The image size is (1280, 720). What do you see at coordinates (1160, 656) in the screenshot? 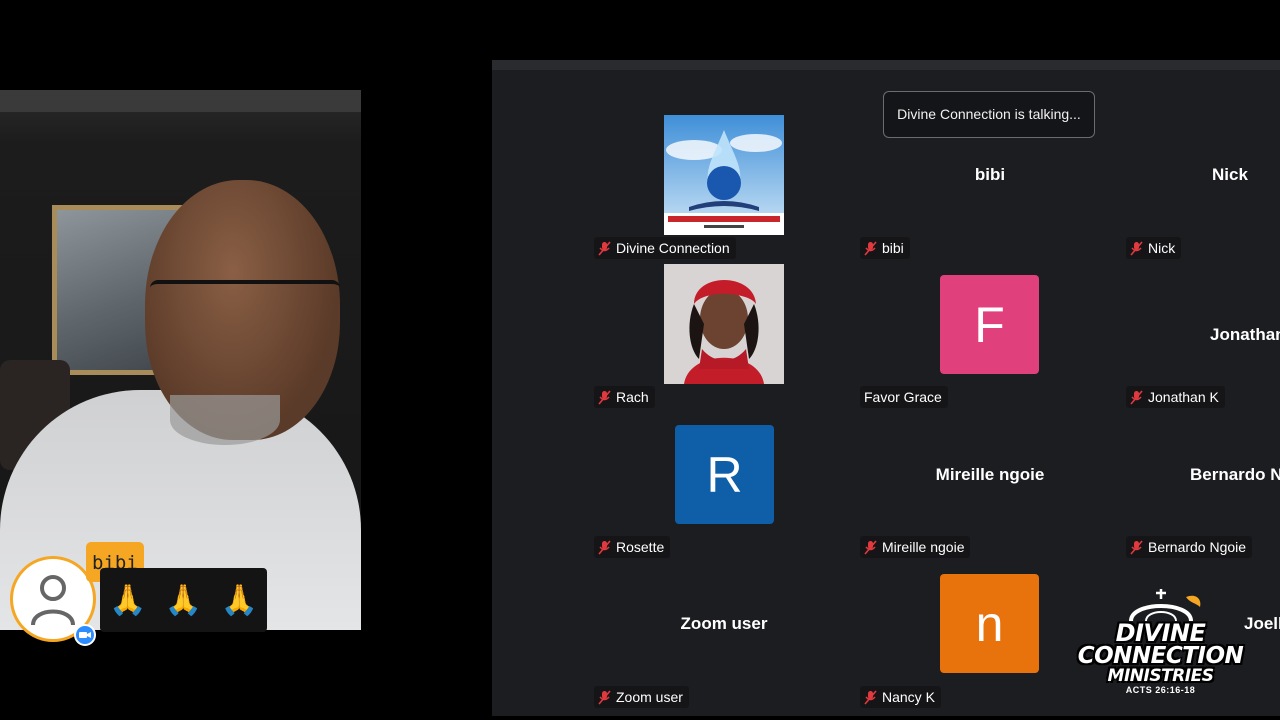
I see `logo-line-connection: CONNECTION` at bounding box center [1160, 656].